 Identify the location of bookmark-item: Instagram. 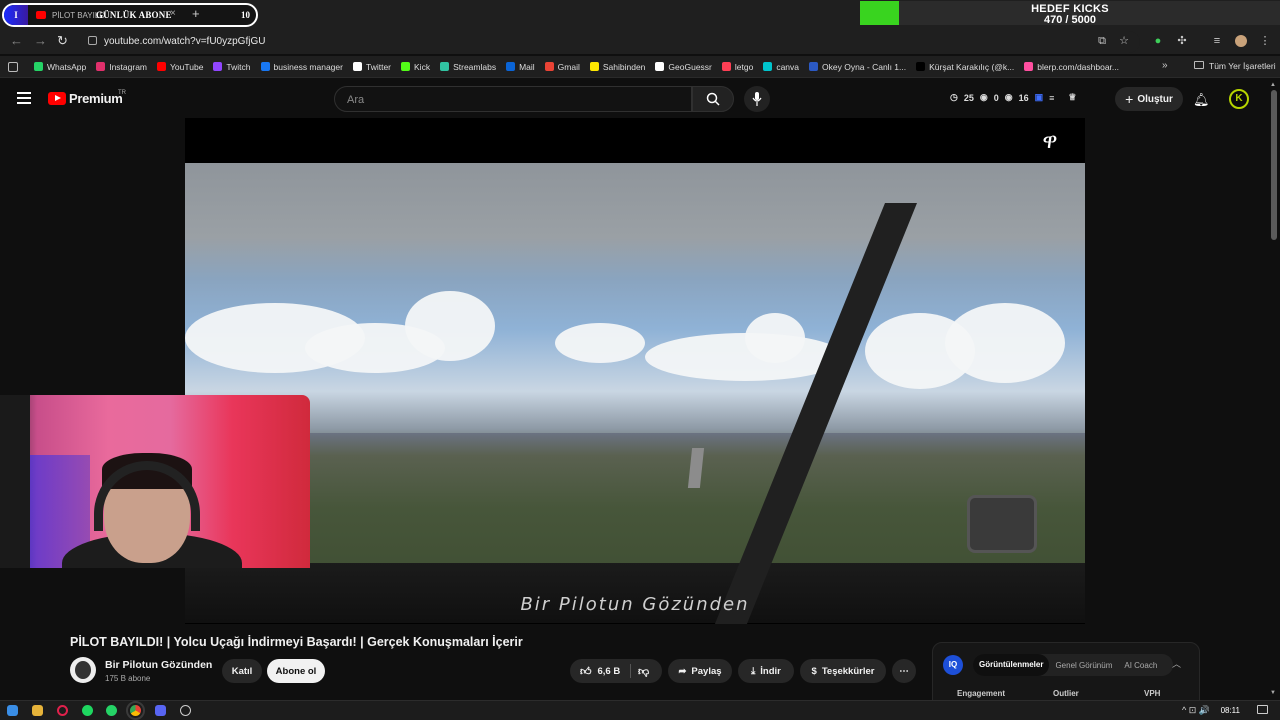
(121, 67).